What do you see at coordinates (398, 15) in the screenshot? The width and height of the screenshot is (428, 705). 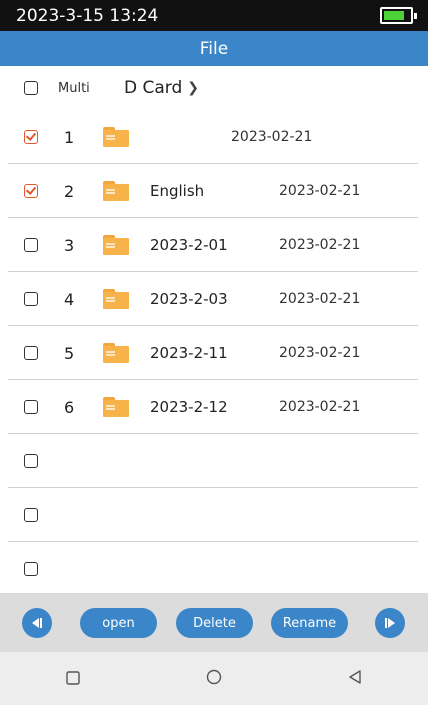 I see `battery-icon` at bounding box center [398, 15].